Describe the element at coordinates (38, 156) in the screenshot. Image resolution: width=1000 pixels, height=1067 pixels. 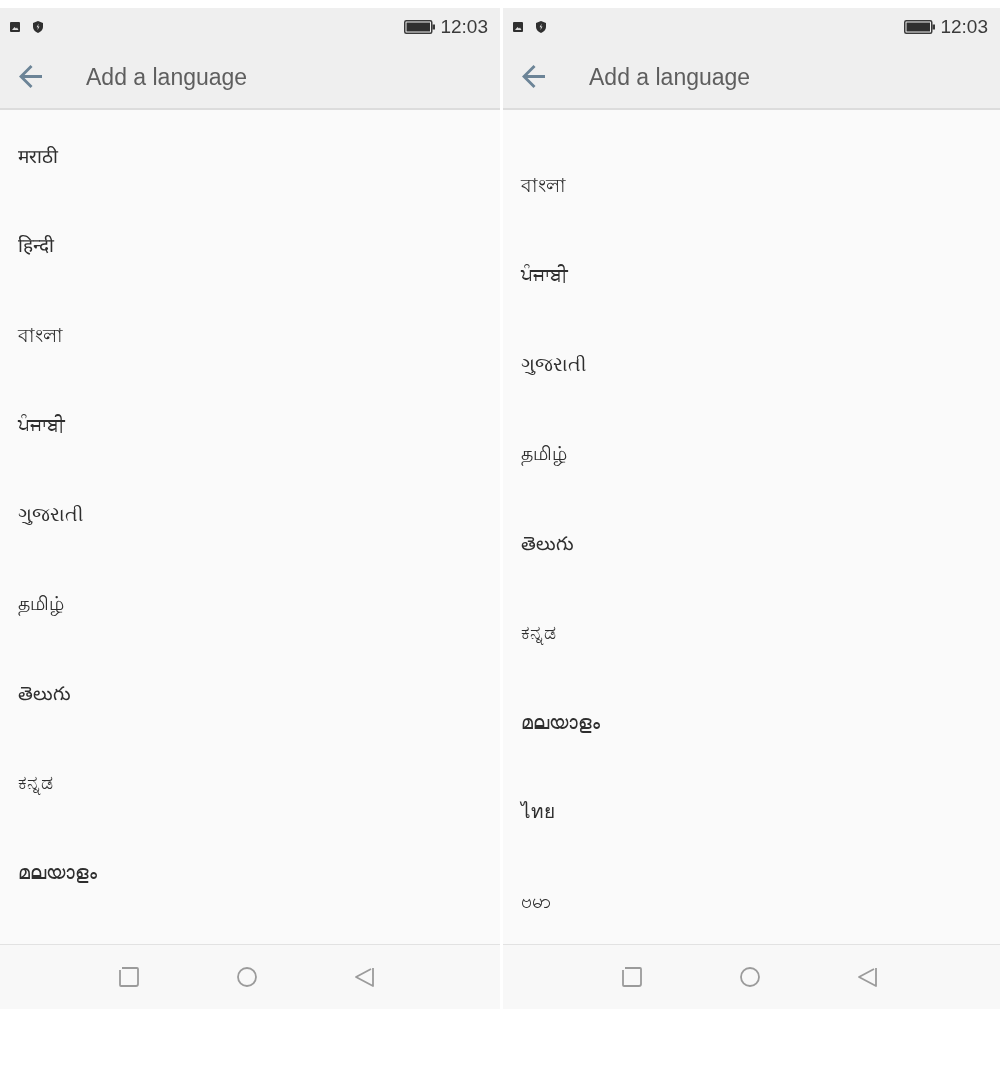
I see `language-item: मराठी` at that location.